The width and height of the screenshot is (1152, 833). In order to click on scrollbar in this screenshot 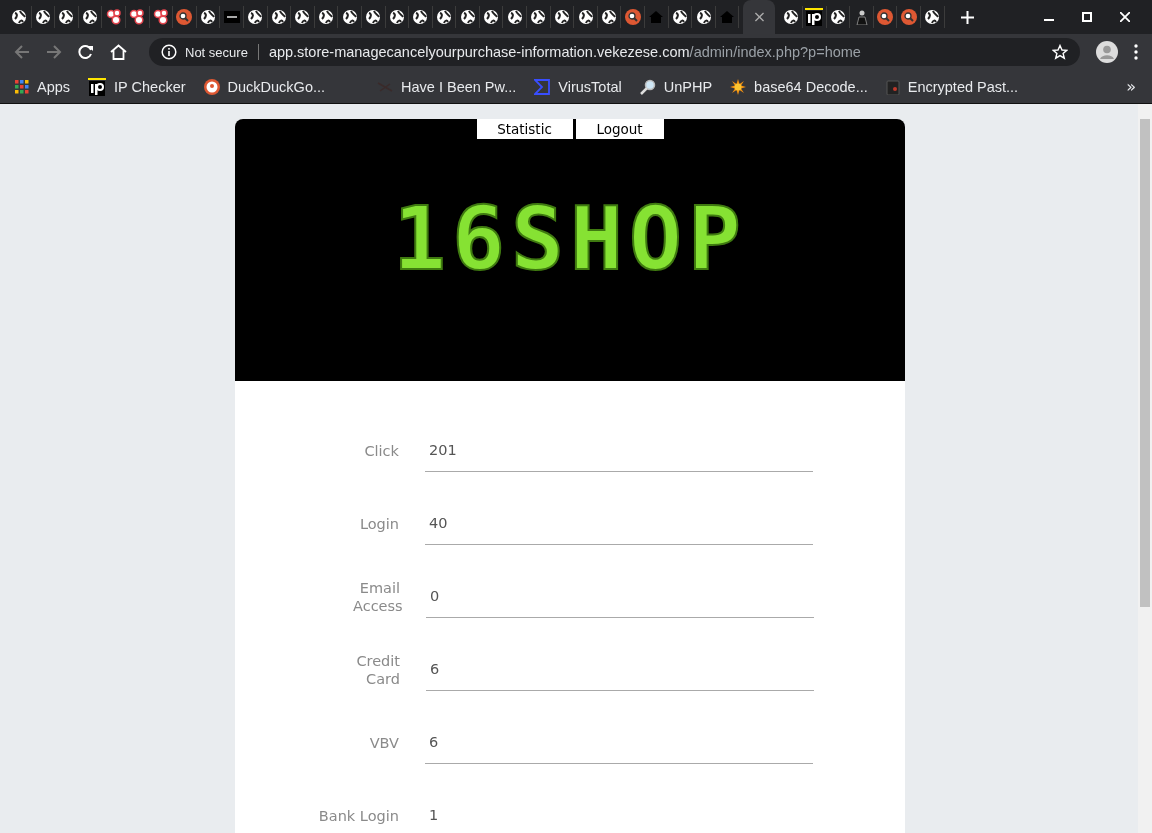, I will do `click(1145, 468)`.